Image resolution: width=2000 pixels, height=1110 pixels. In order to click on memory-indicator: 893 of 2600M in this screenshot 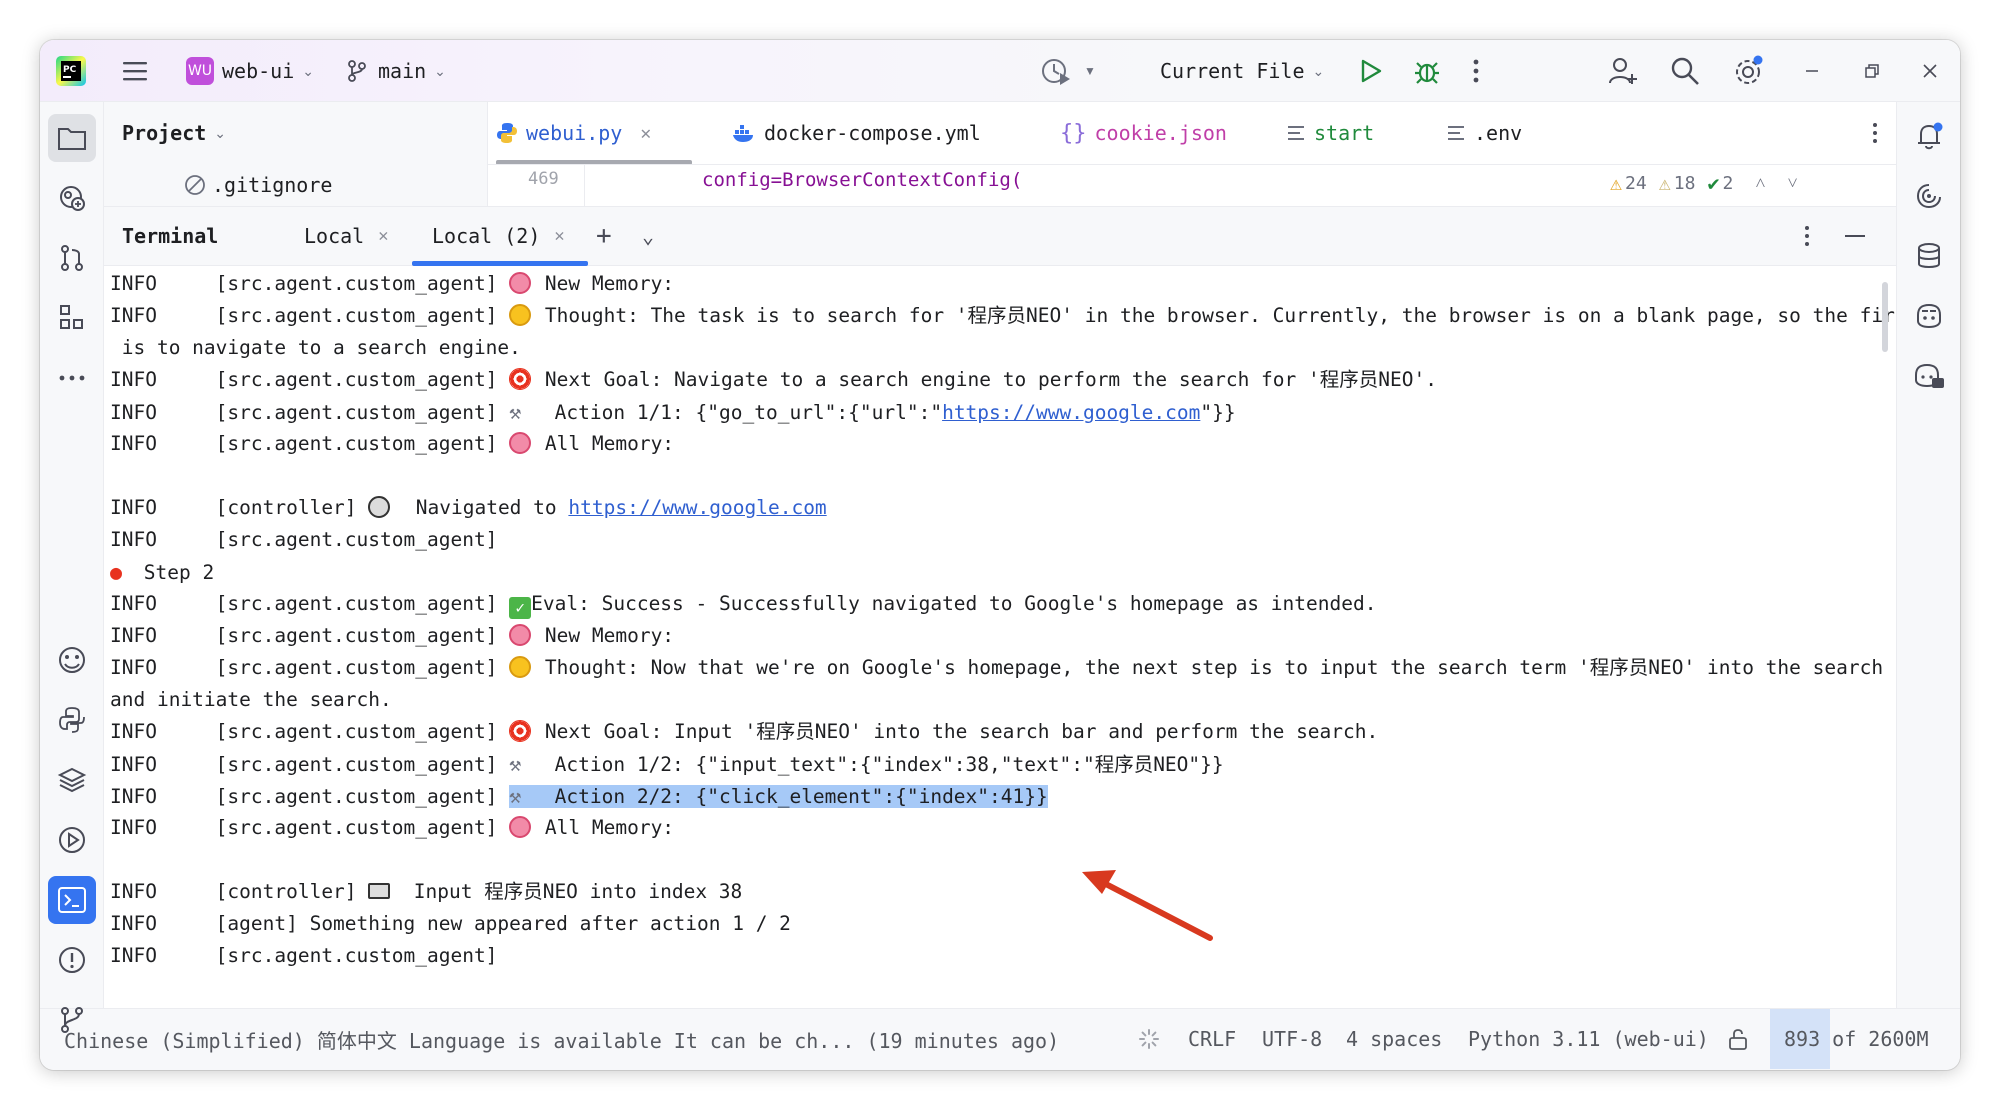, I will do `click(1856, 1039)`.